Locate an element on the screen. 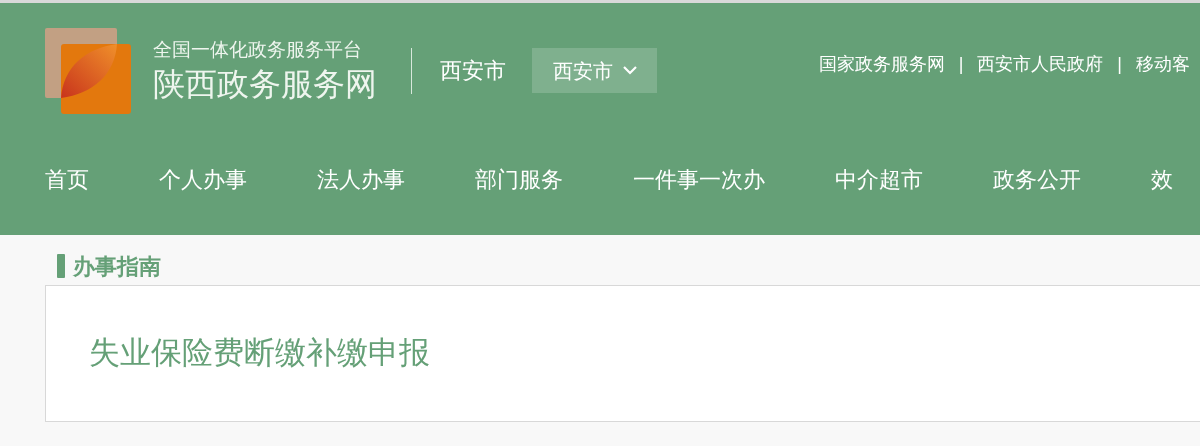 The width and height of the screenshot is (1200, 446). nav-item: 一件事一次办 is located at coordinates (699, 179).